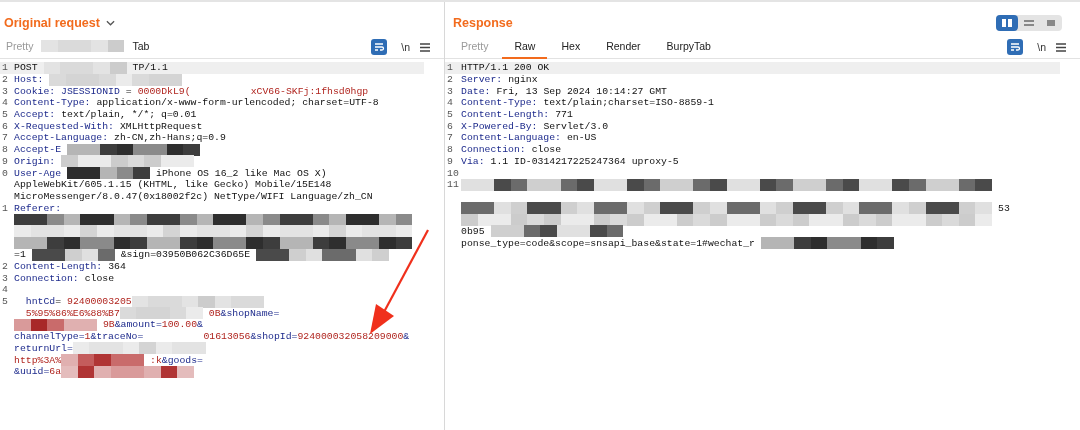 The height and width of the screenshot is (430, 1080). What do you see at coordinates (179, 325) in the screenshot?
I see `code-text: 100.00` at bounding box center [179, 325].